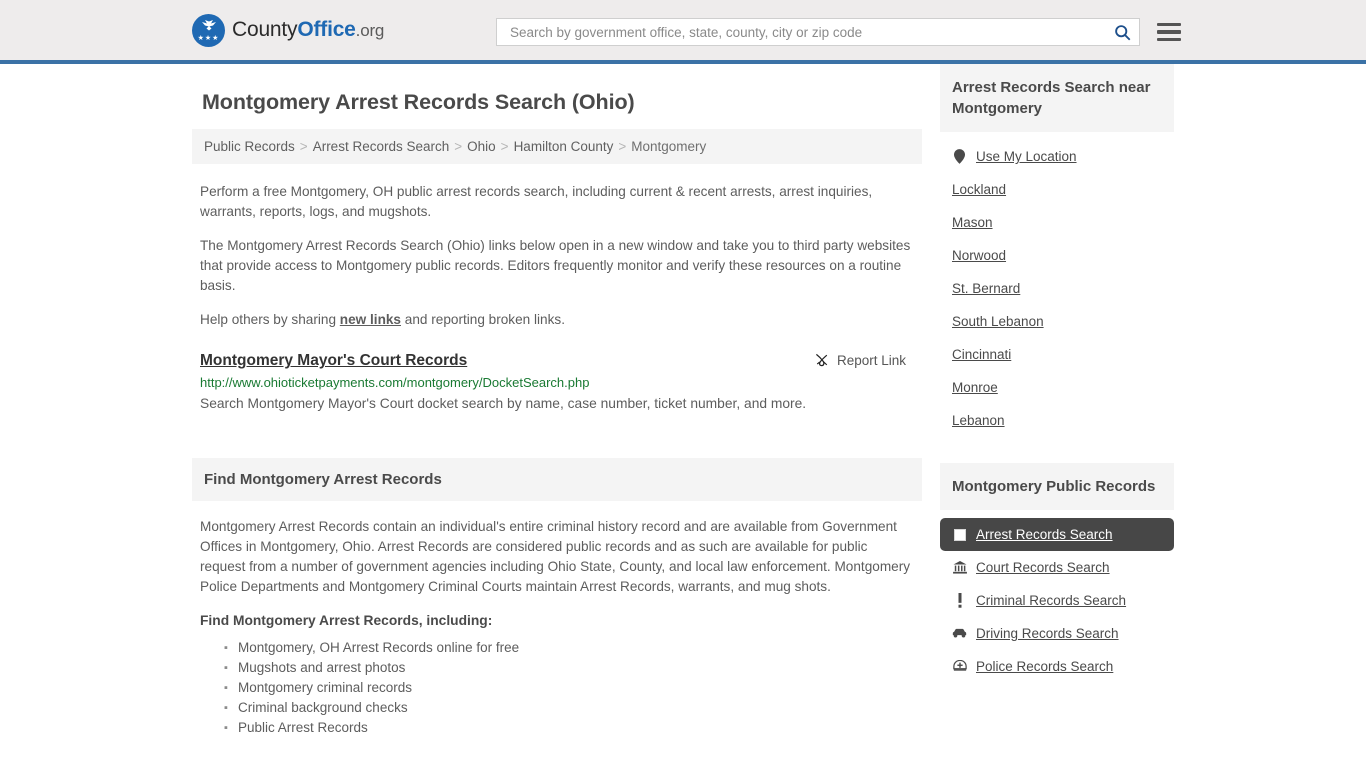 The width and height of the screenshot is (1366, 768). Describe the element at coordinates (569, 688) in the screenshot. I see `list-item: Montgomery criminal records` at that location.